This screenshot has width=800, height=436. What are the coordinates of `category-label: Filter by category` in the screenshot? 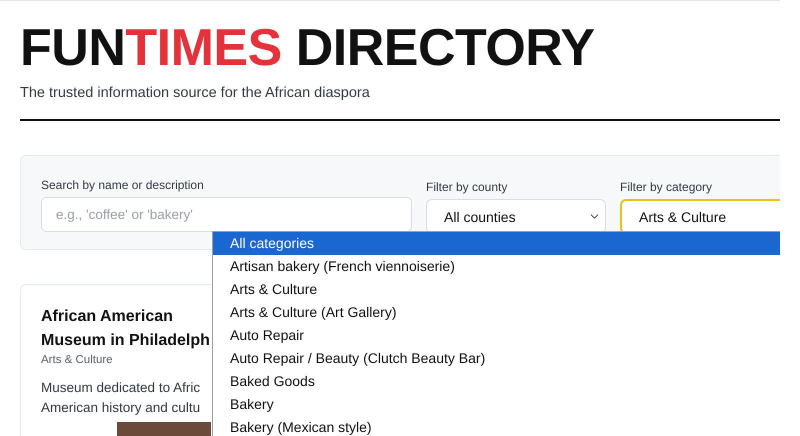 It's located at (667, 187).